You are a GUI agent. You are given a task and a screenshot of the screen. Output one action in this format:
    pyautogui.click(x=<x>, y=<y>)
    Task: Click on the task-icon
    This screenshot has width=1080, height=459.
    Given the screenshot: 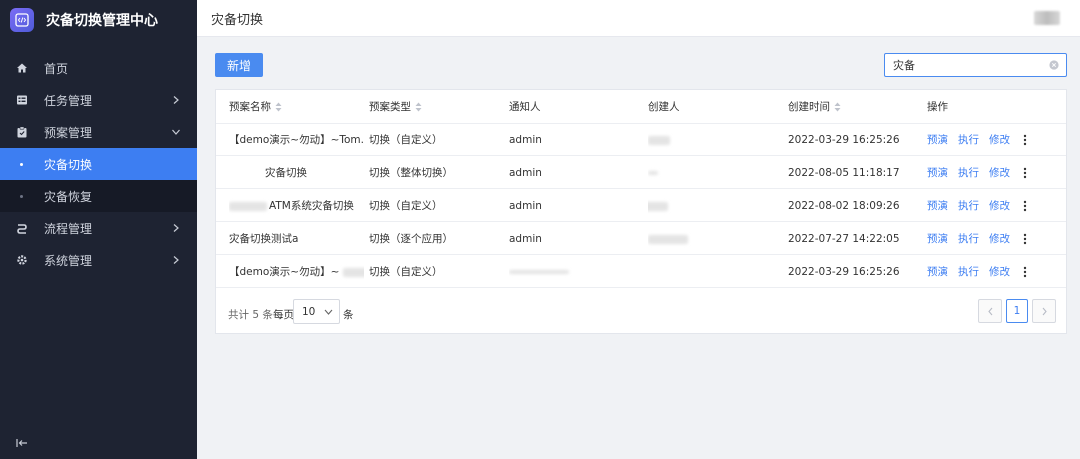 What is the action you would take?
    pyautogui.click(x=22, y=100)
    